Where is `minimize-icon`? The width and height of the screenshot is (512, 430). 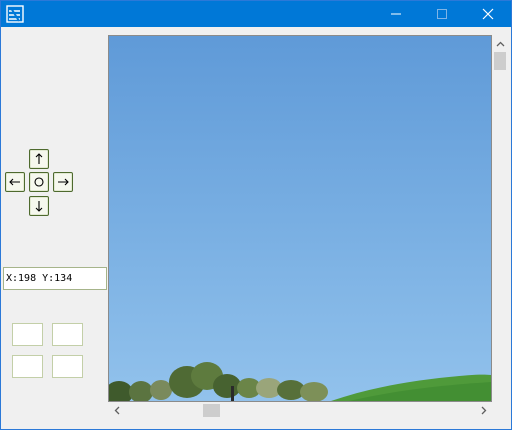
minimize-icon is located at coordinates (396, 14).